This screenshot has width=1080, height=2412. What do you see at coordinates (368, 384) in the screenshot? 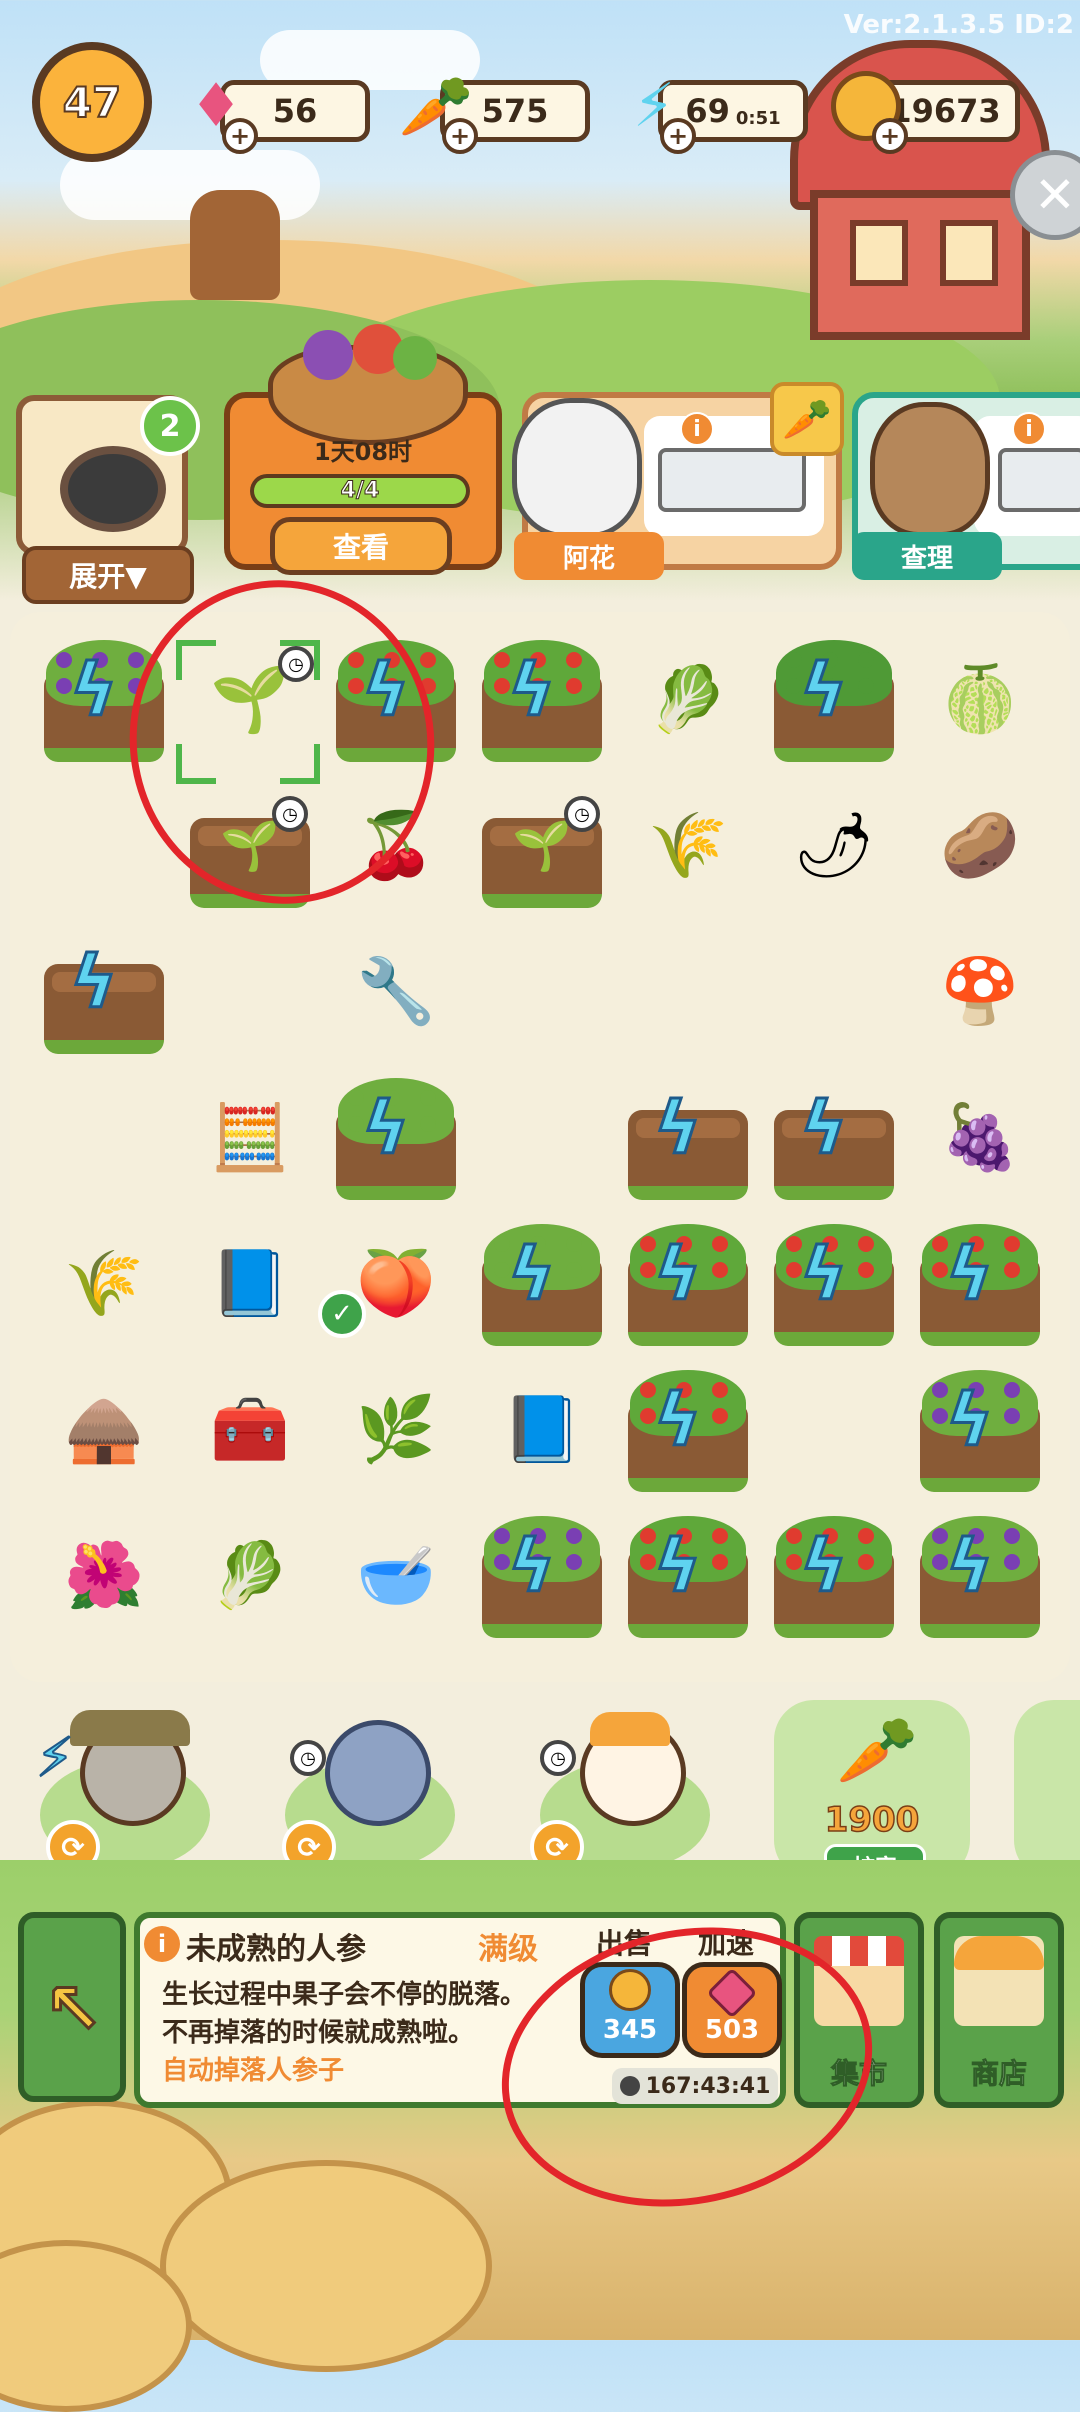
I see `vegetable-basket-icon` at bounding box center [368, 384].